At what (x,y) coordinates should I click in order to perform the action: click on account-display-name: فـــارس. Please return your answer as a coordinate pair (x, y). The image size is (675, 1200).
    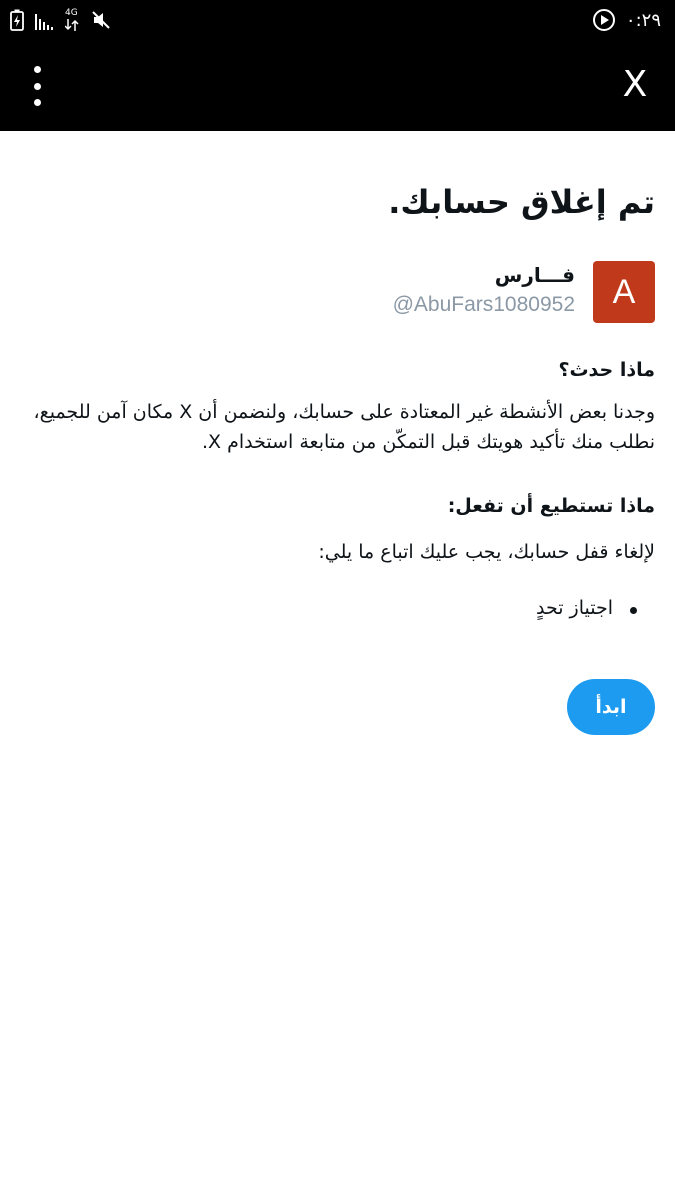
    Looking at the image, I should click on (534, 275).